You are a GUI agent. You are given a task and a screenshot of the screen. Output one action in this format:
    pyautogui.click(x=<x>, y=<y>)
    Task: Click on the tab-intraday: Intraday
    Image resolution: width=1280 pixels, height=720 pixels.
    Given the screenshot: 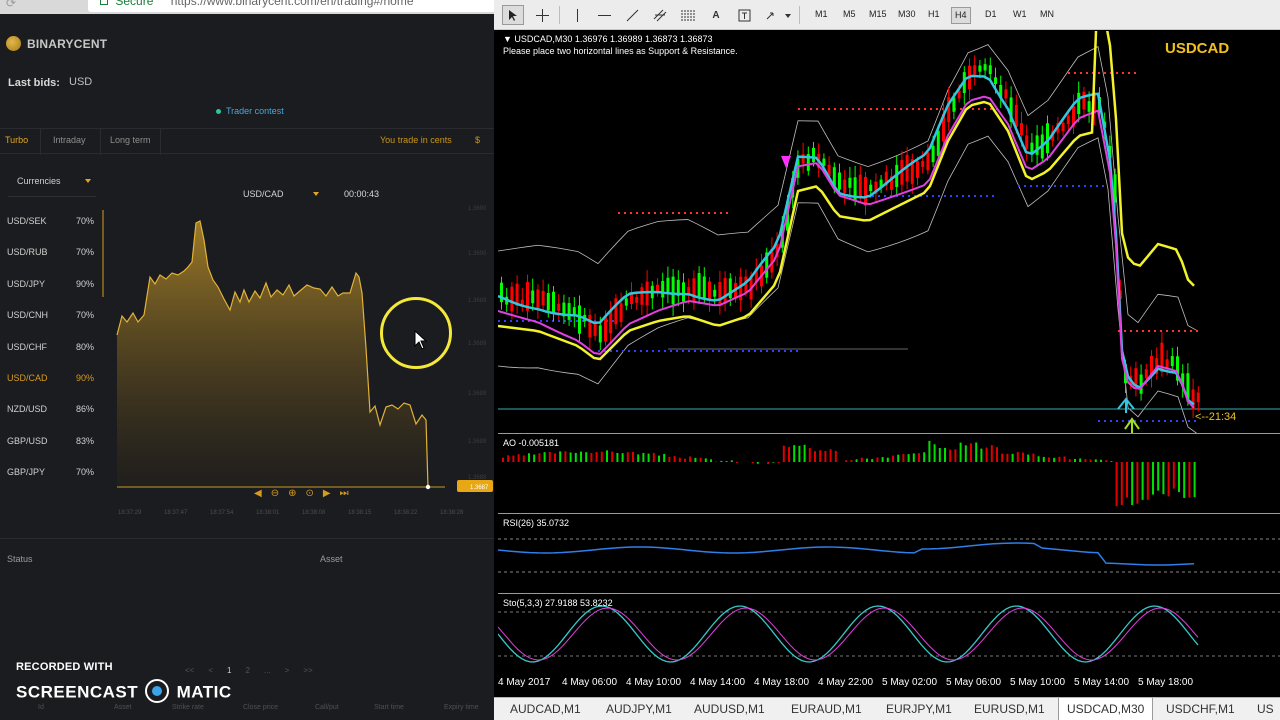 What is the action you would take?
    pyautogui.click(x=69, y=140)
    